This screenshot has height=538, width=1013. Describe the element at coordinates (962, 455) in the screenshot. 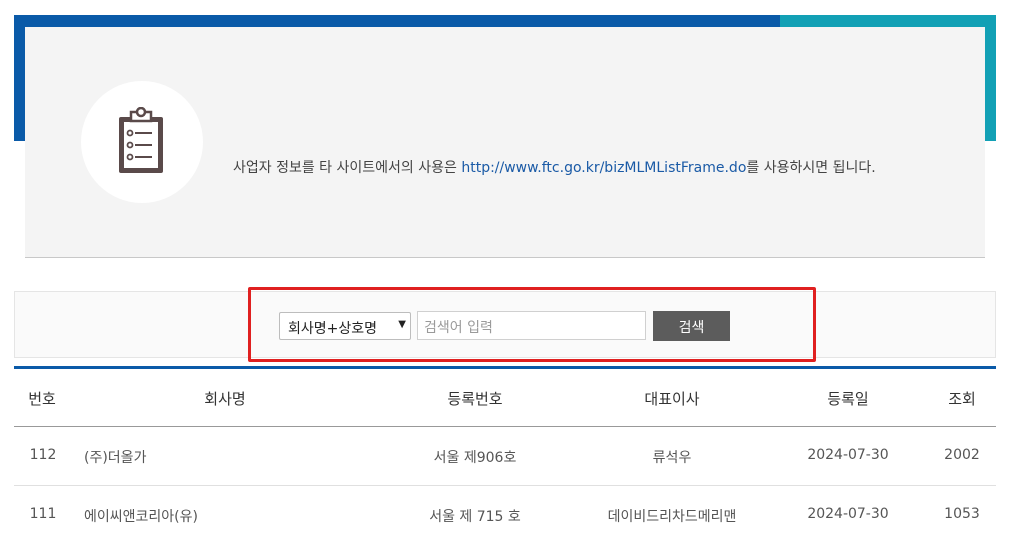

I see `cell-views: 2002` at that location.